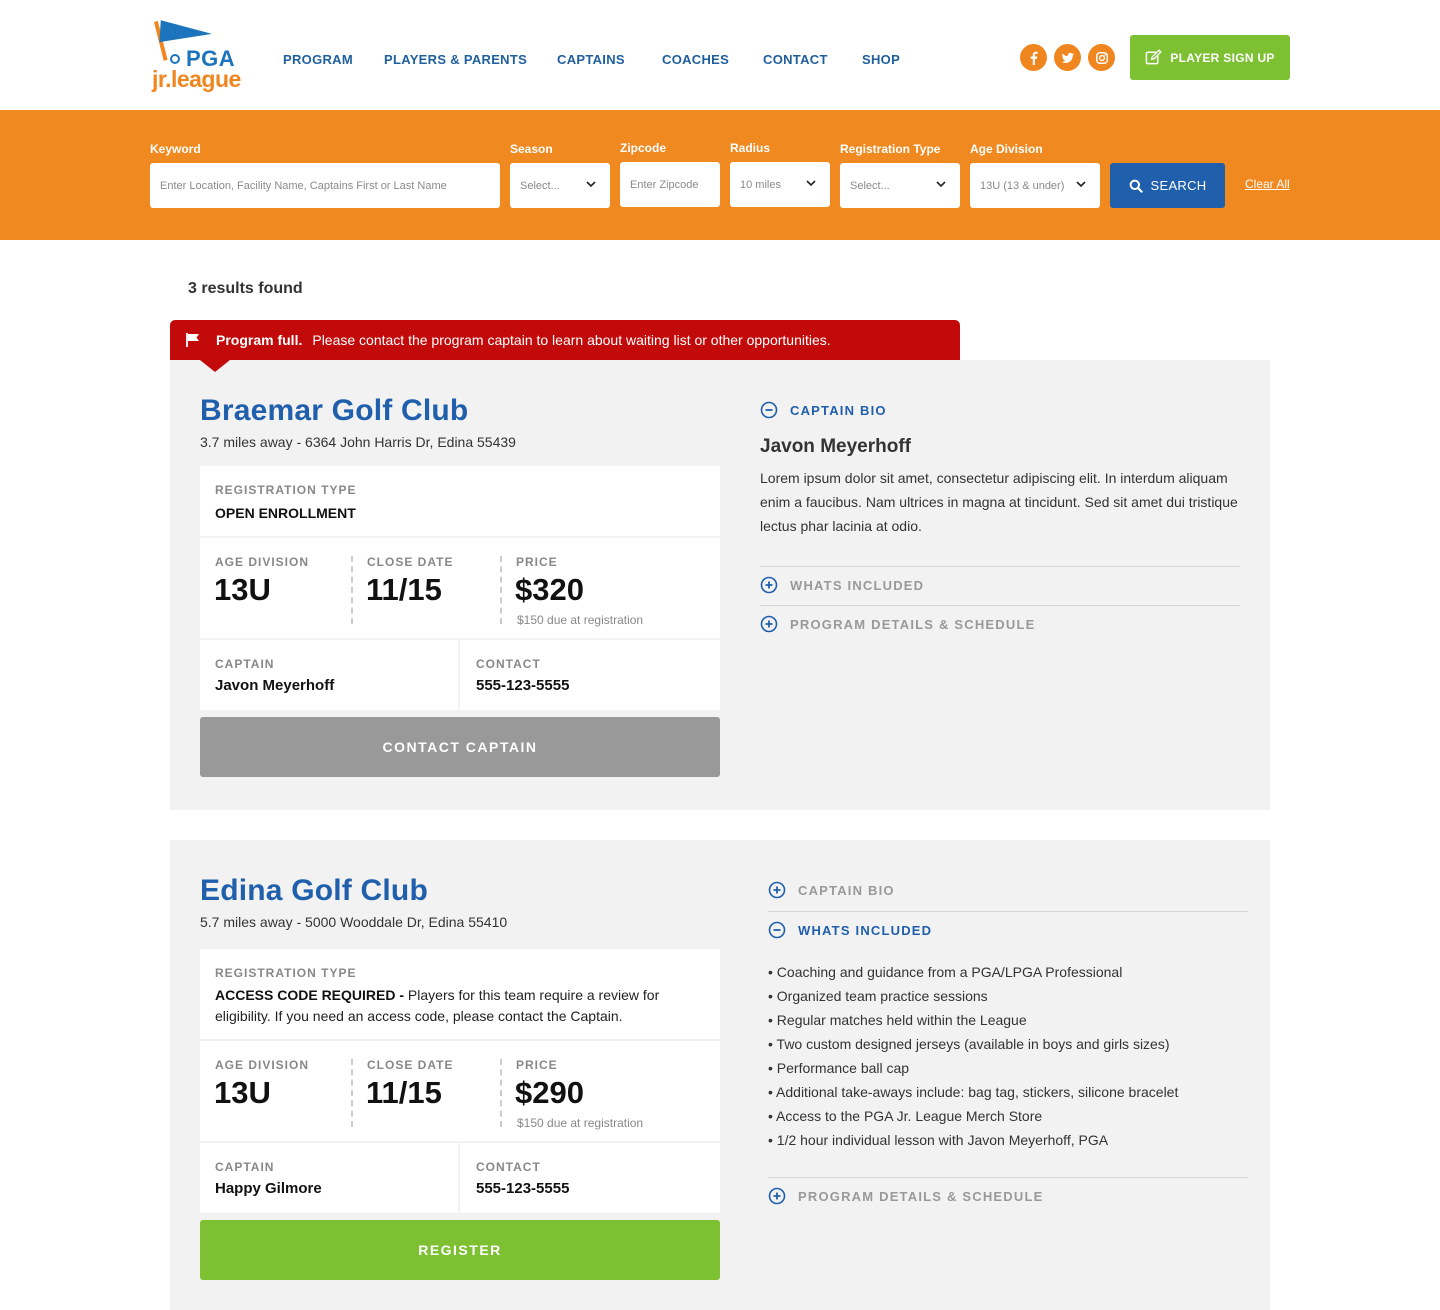  What do you see at coordinates (780, 184) in the screenshot?
I see `radius-select: 10 miles` at bounding box center [780, 184].